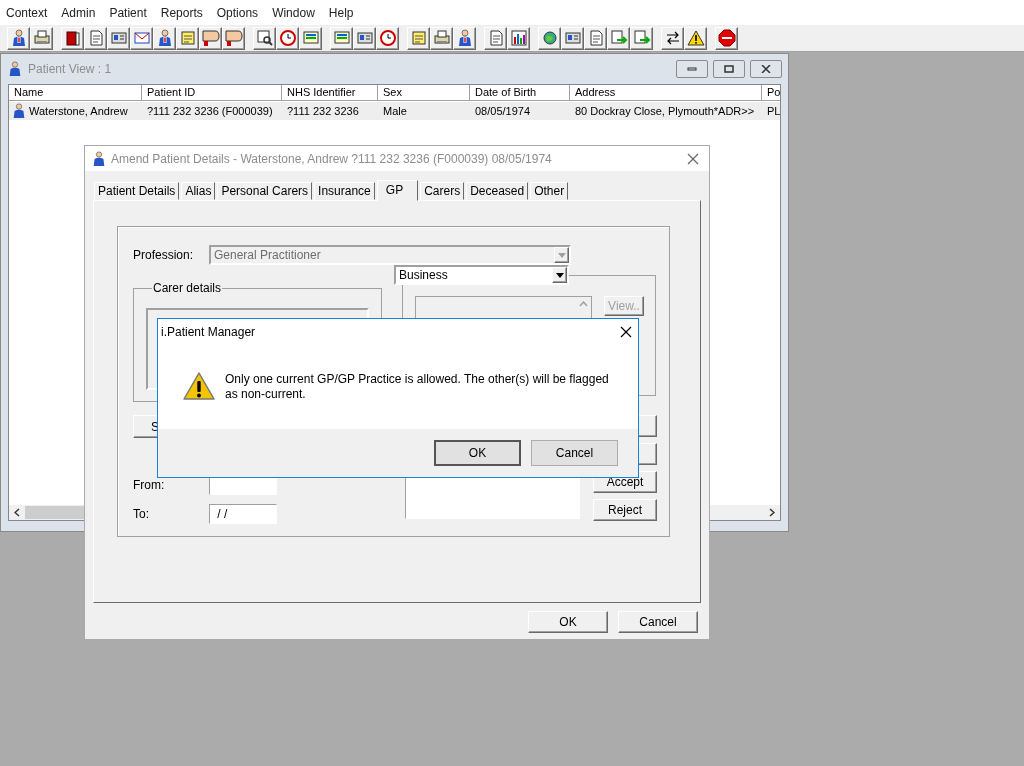 The height and width of the screenshot is (766, 1024). Describe the element at coordinates (773, 111) in the screenshot. I see `table-cell-text: PL` at that location.